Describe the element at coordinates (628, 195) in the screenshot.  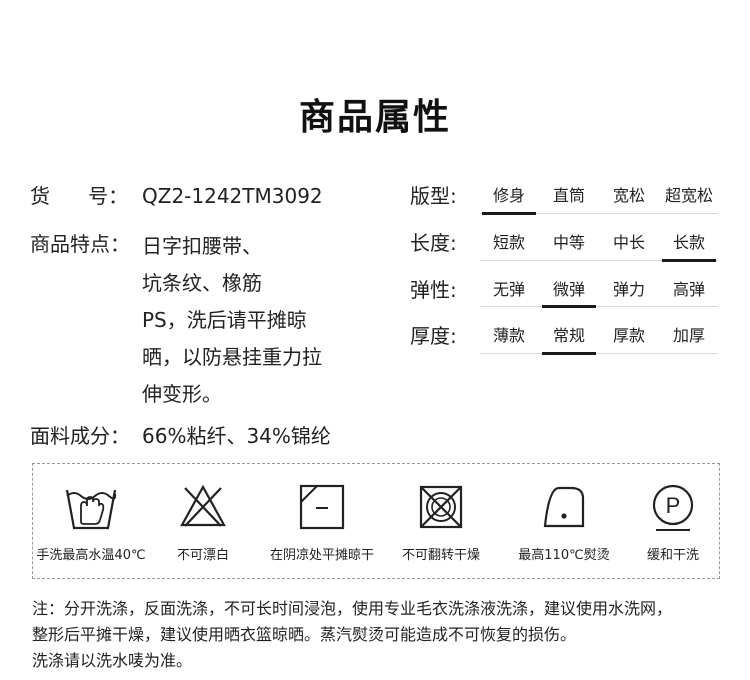
I see `fit-option-loose: 宽松` at that location.